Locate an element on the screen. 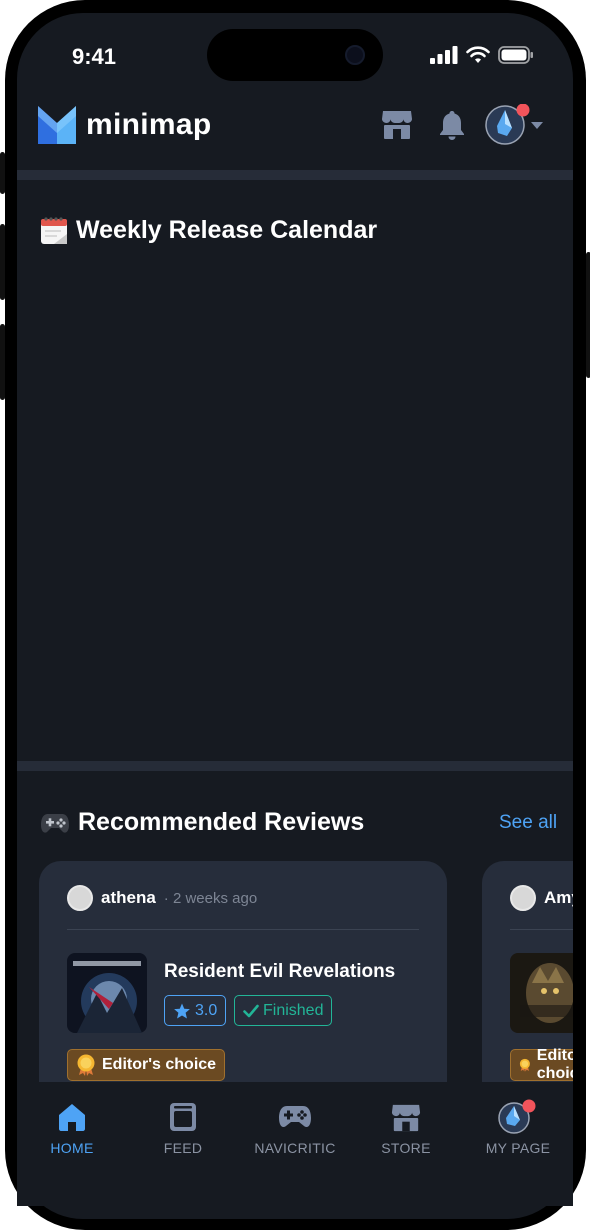 The image size is (590, 1230). username: Amy is located at coordinates (558, 897).